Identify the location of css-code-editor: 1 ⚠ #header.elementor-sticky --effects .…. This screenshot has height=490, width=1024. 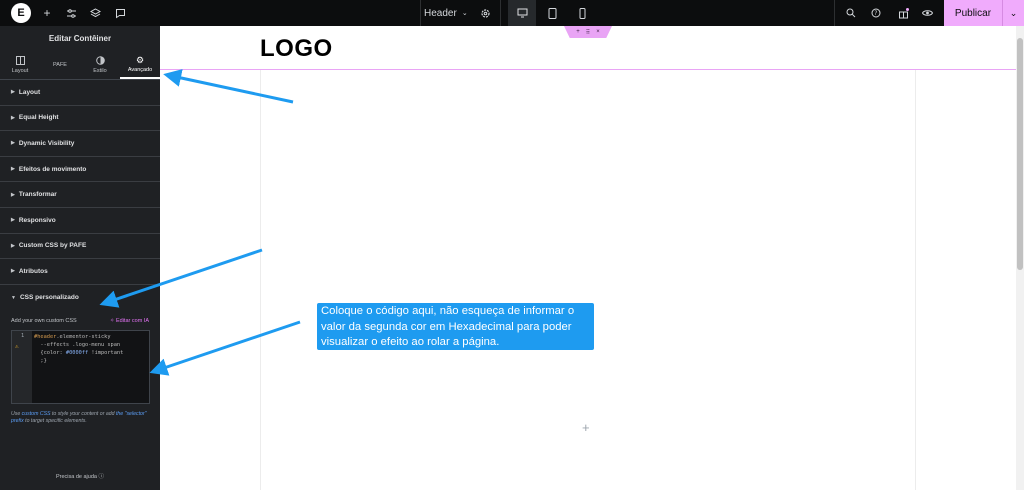
(80, 367).